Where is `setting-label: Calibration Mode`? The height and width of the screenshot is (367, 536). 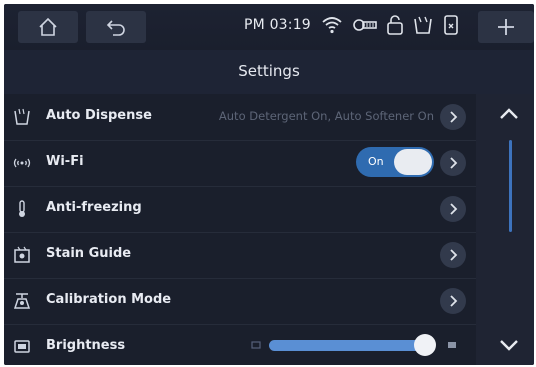 setting-label: Calibration Mode is located at coordinates (109, 299).